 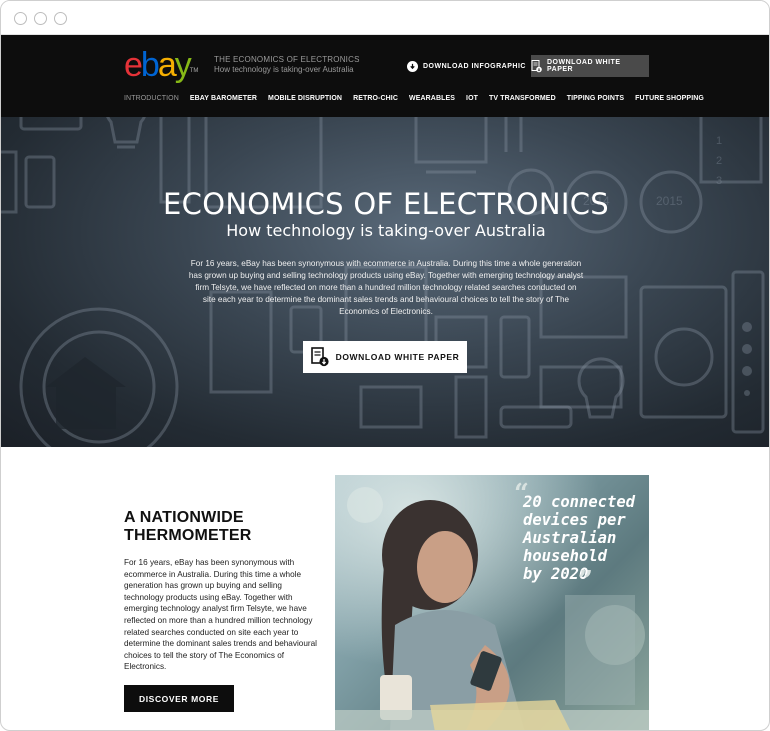 What do you see at coordinates (565, 556) in the screenshot?
I see `quote-line: household` at bounding box center [565, 556].